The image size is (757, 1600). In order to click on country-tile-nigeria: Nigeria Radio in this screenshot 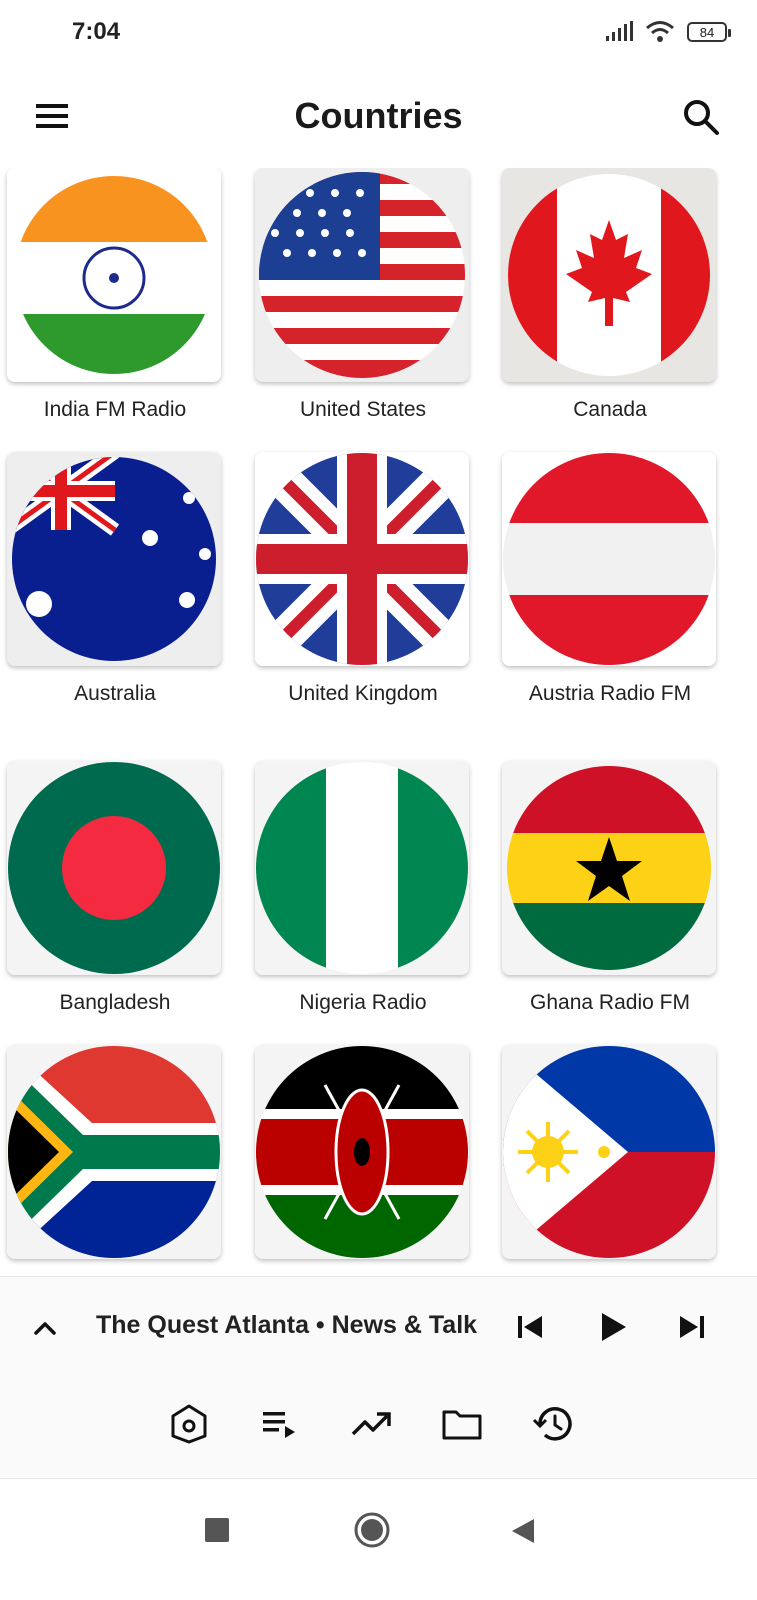, I will do `click(363, 888)`.